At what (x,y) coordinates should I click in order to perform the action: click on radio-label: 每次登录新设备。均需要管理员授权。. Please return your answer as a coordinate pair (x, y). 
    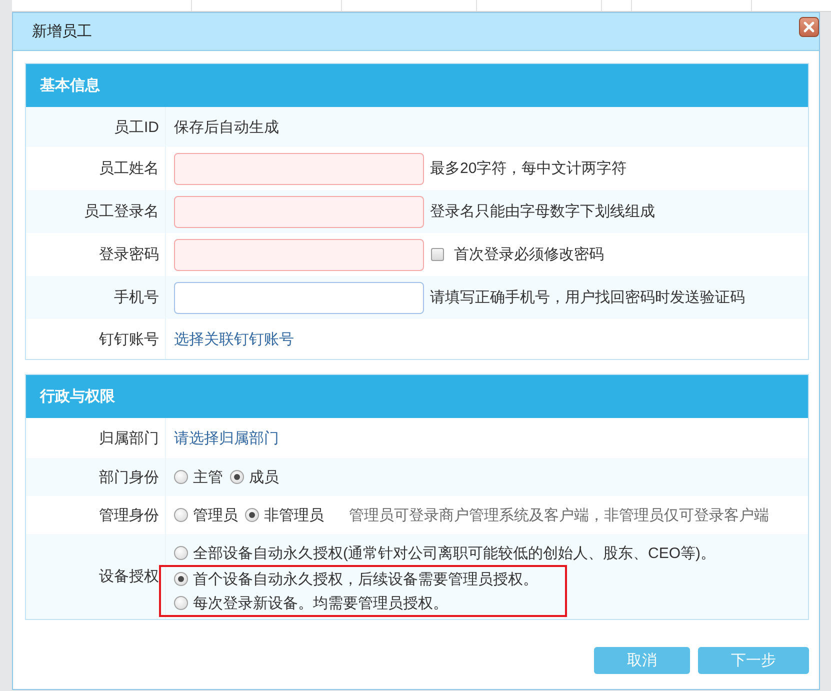
    Looking at the image, I should click on (320, 603).